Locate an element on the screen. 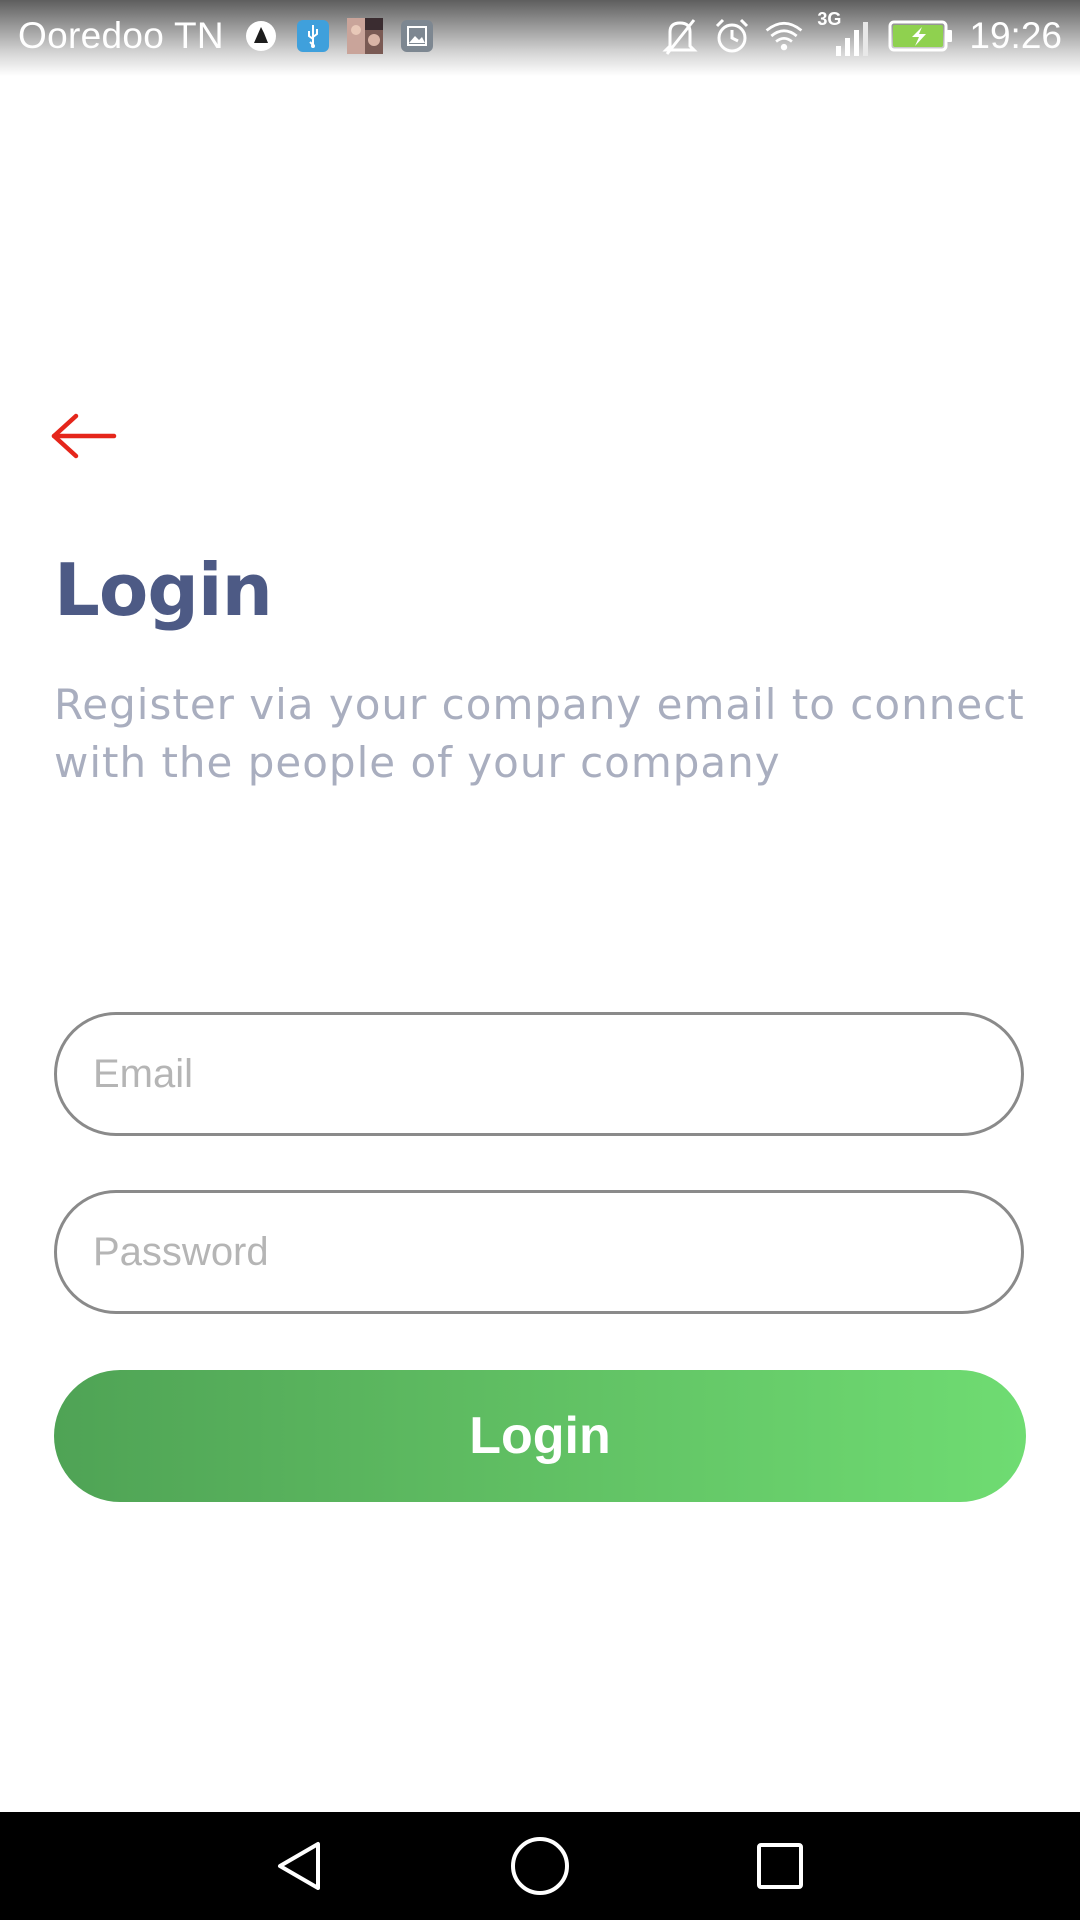 The height and width of the screenshot is (1920, 1080). mute-icon is located at coordinates (680, 36).